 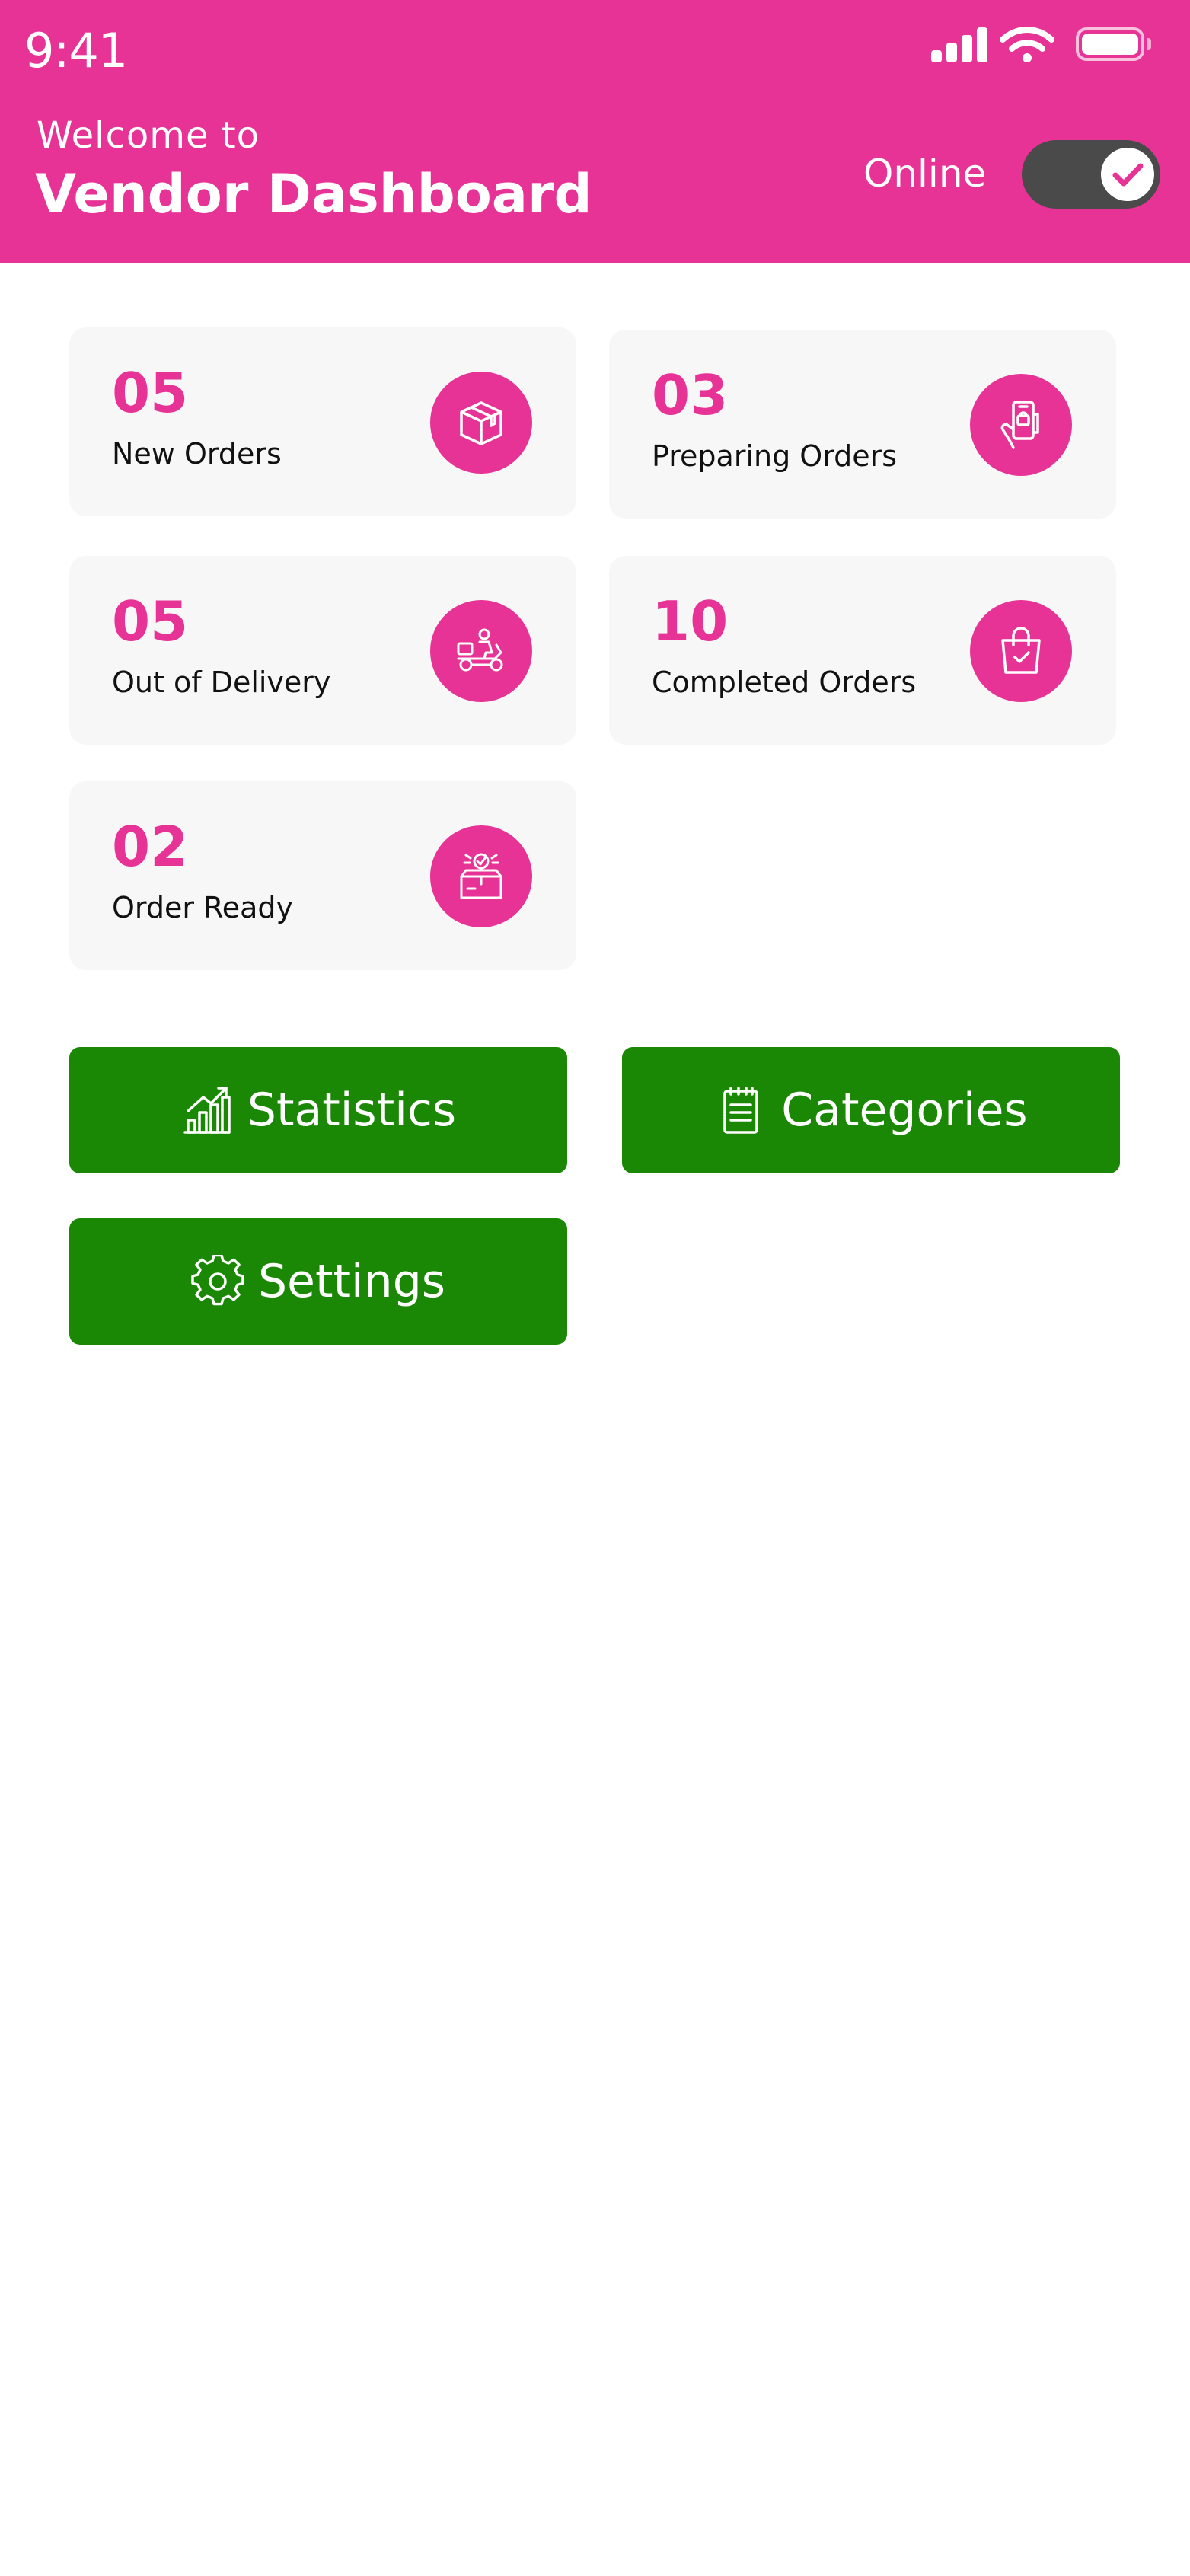 What do you see at coordinates (1021, 651) in the screenshot?
I see `bag-check-icon` at bounding box center [1021, 651].